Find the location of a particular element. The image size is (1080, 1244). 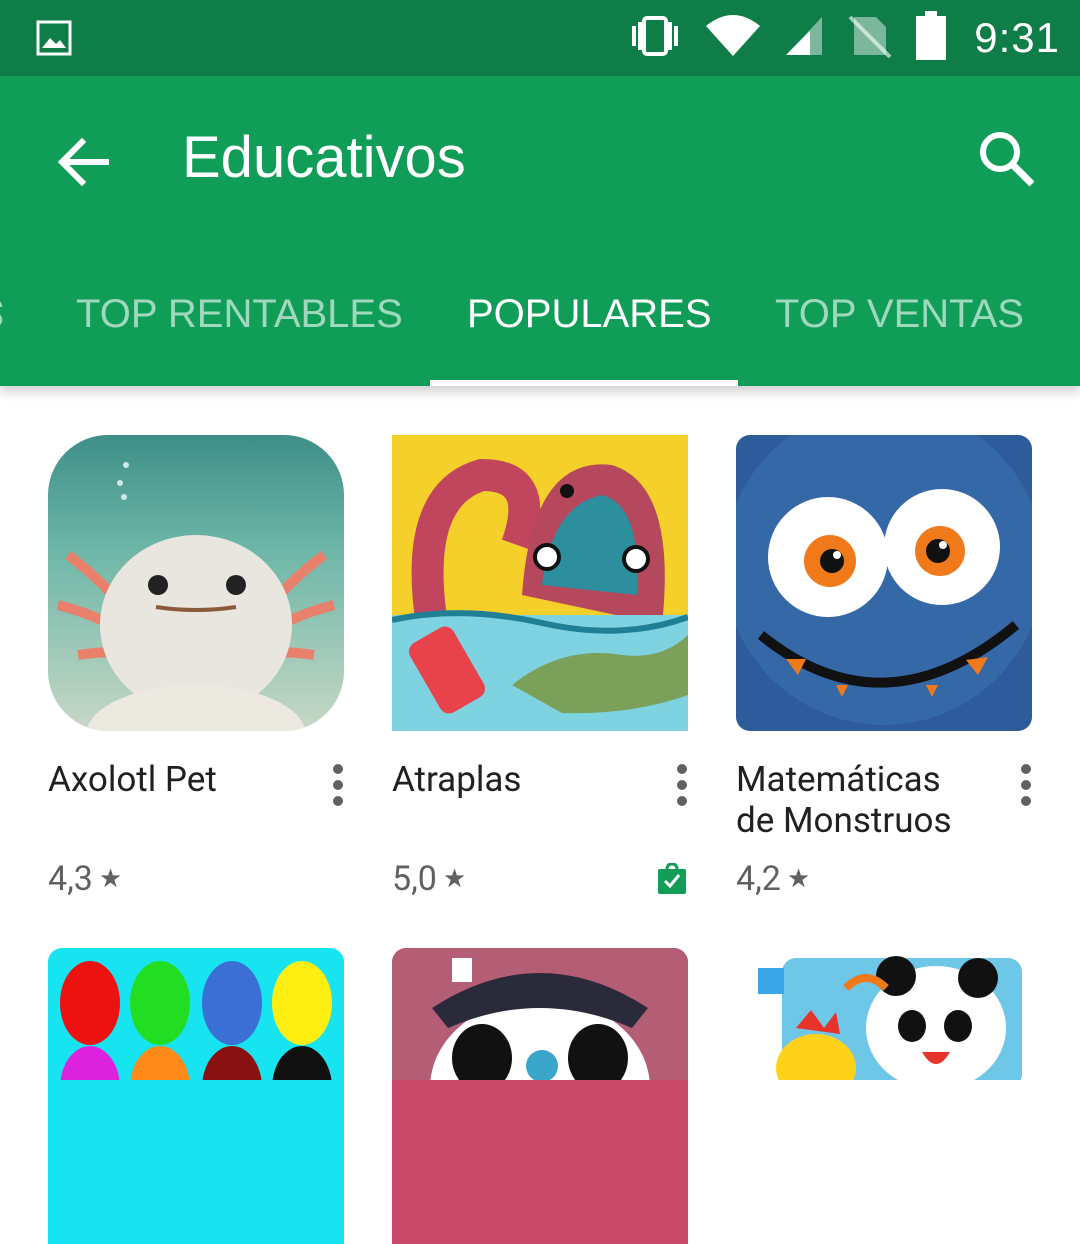

app-card: Axolotl Pet 4,3 ★ is located at coordinates (196, 667).